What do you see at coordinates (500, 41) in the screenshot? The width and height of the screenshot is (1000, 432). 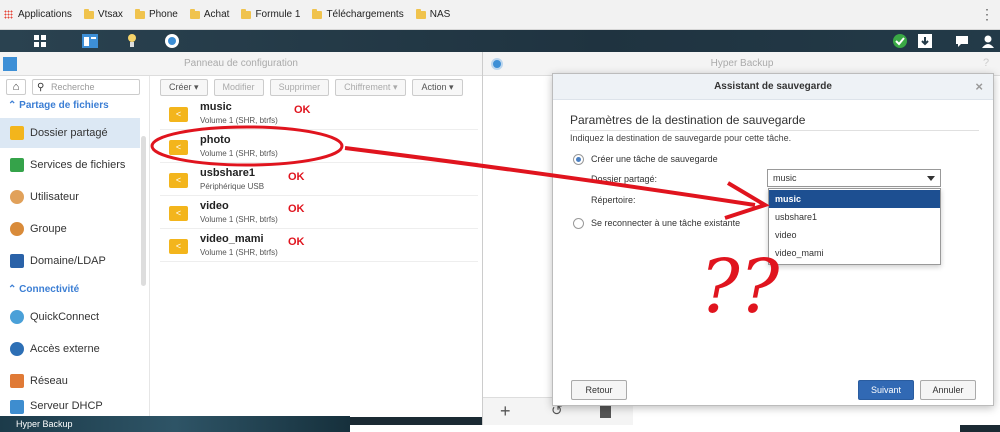 I see `dsm-taskbar` at bounding box center [500, 41].